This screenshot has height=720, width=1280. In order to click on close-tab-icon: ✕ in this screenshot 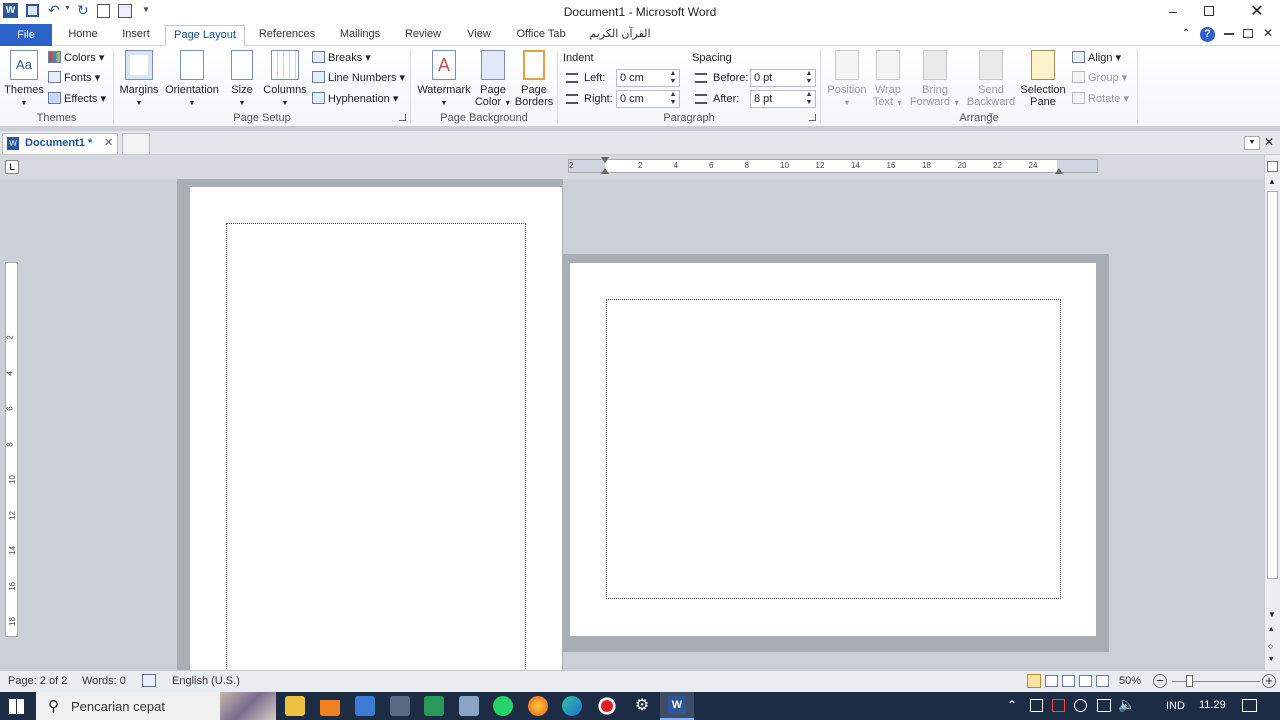, I will do `click(108, 142)`.